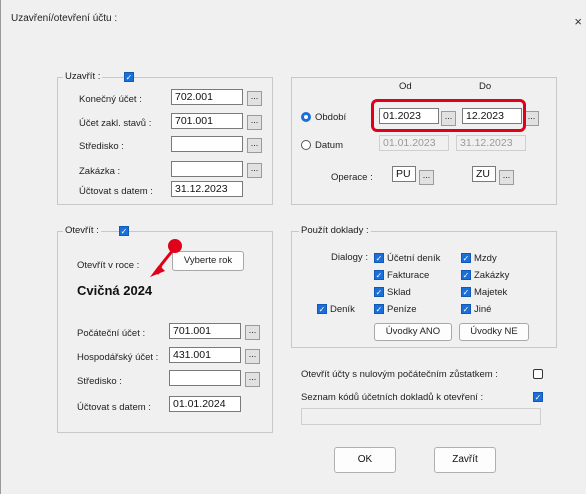 This screenshot has width=586, height=494. I want to click on pocatecni-ucet-input: 701.001, so click(205, 331).